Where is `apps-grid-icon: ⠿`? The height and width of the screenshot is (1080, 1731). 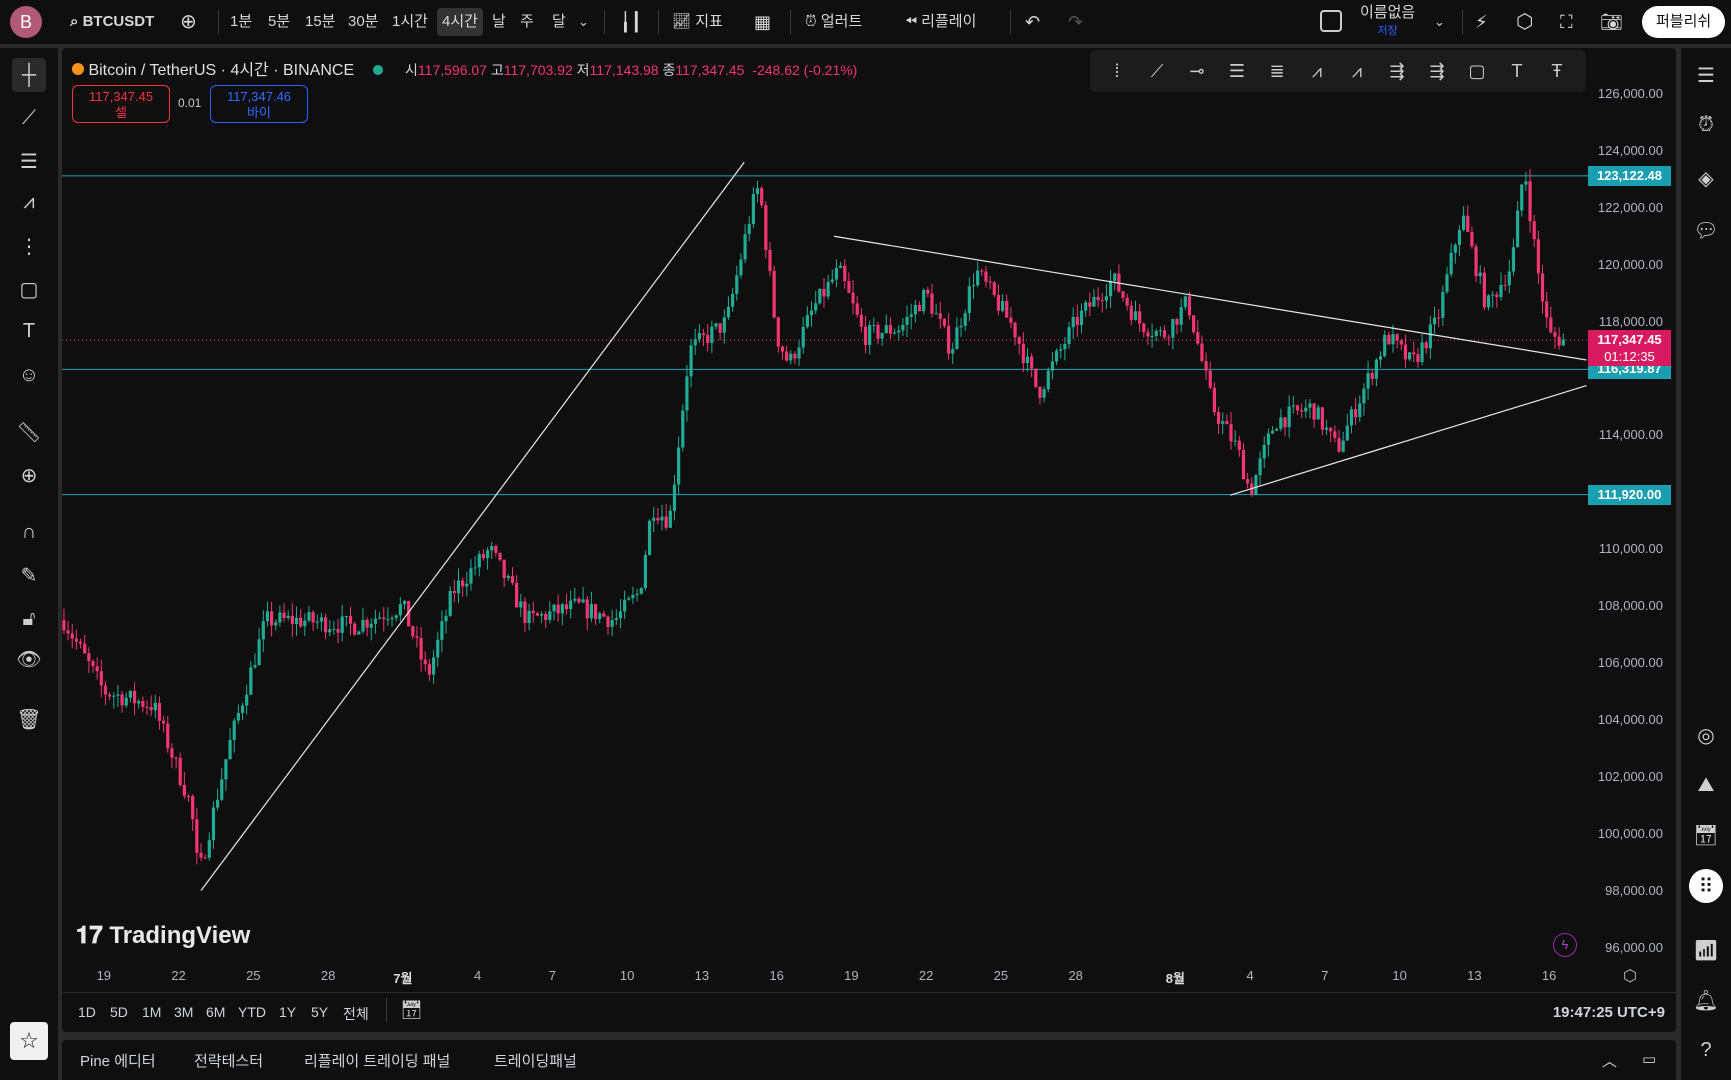 apps-grid-icon: ⠿ is located at coordinates (1706, 886).